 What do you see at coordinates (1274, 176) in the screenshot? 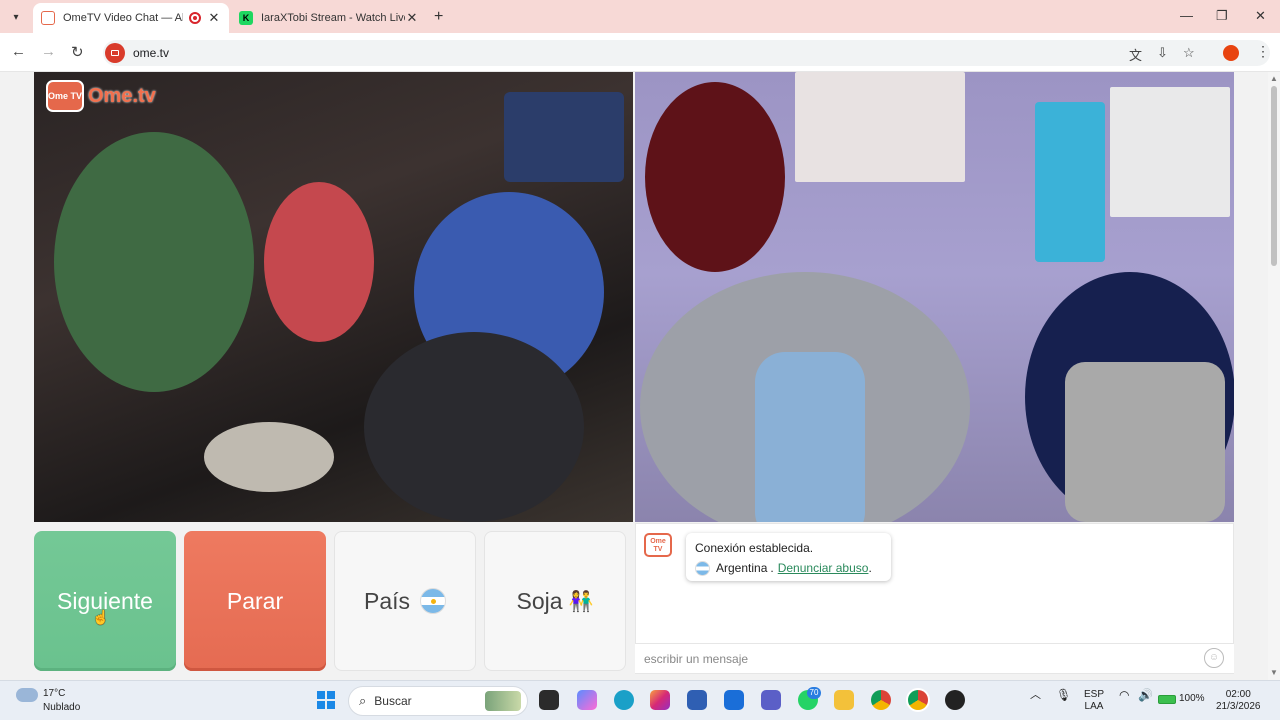
I see `scroll-thumb` at bounding box center [1274, 176].